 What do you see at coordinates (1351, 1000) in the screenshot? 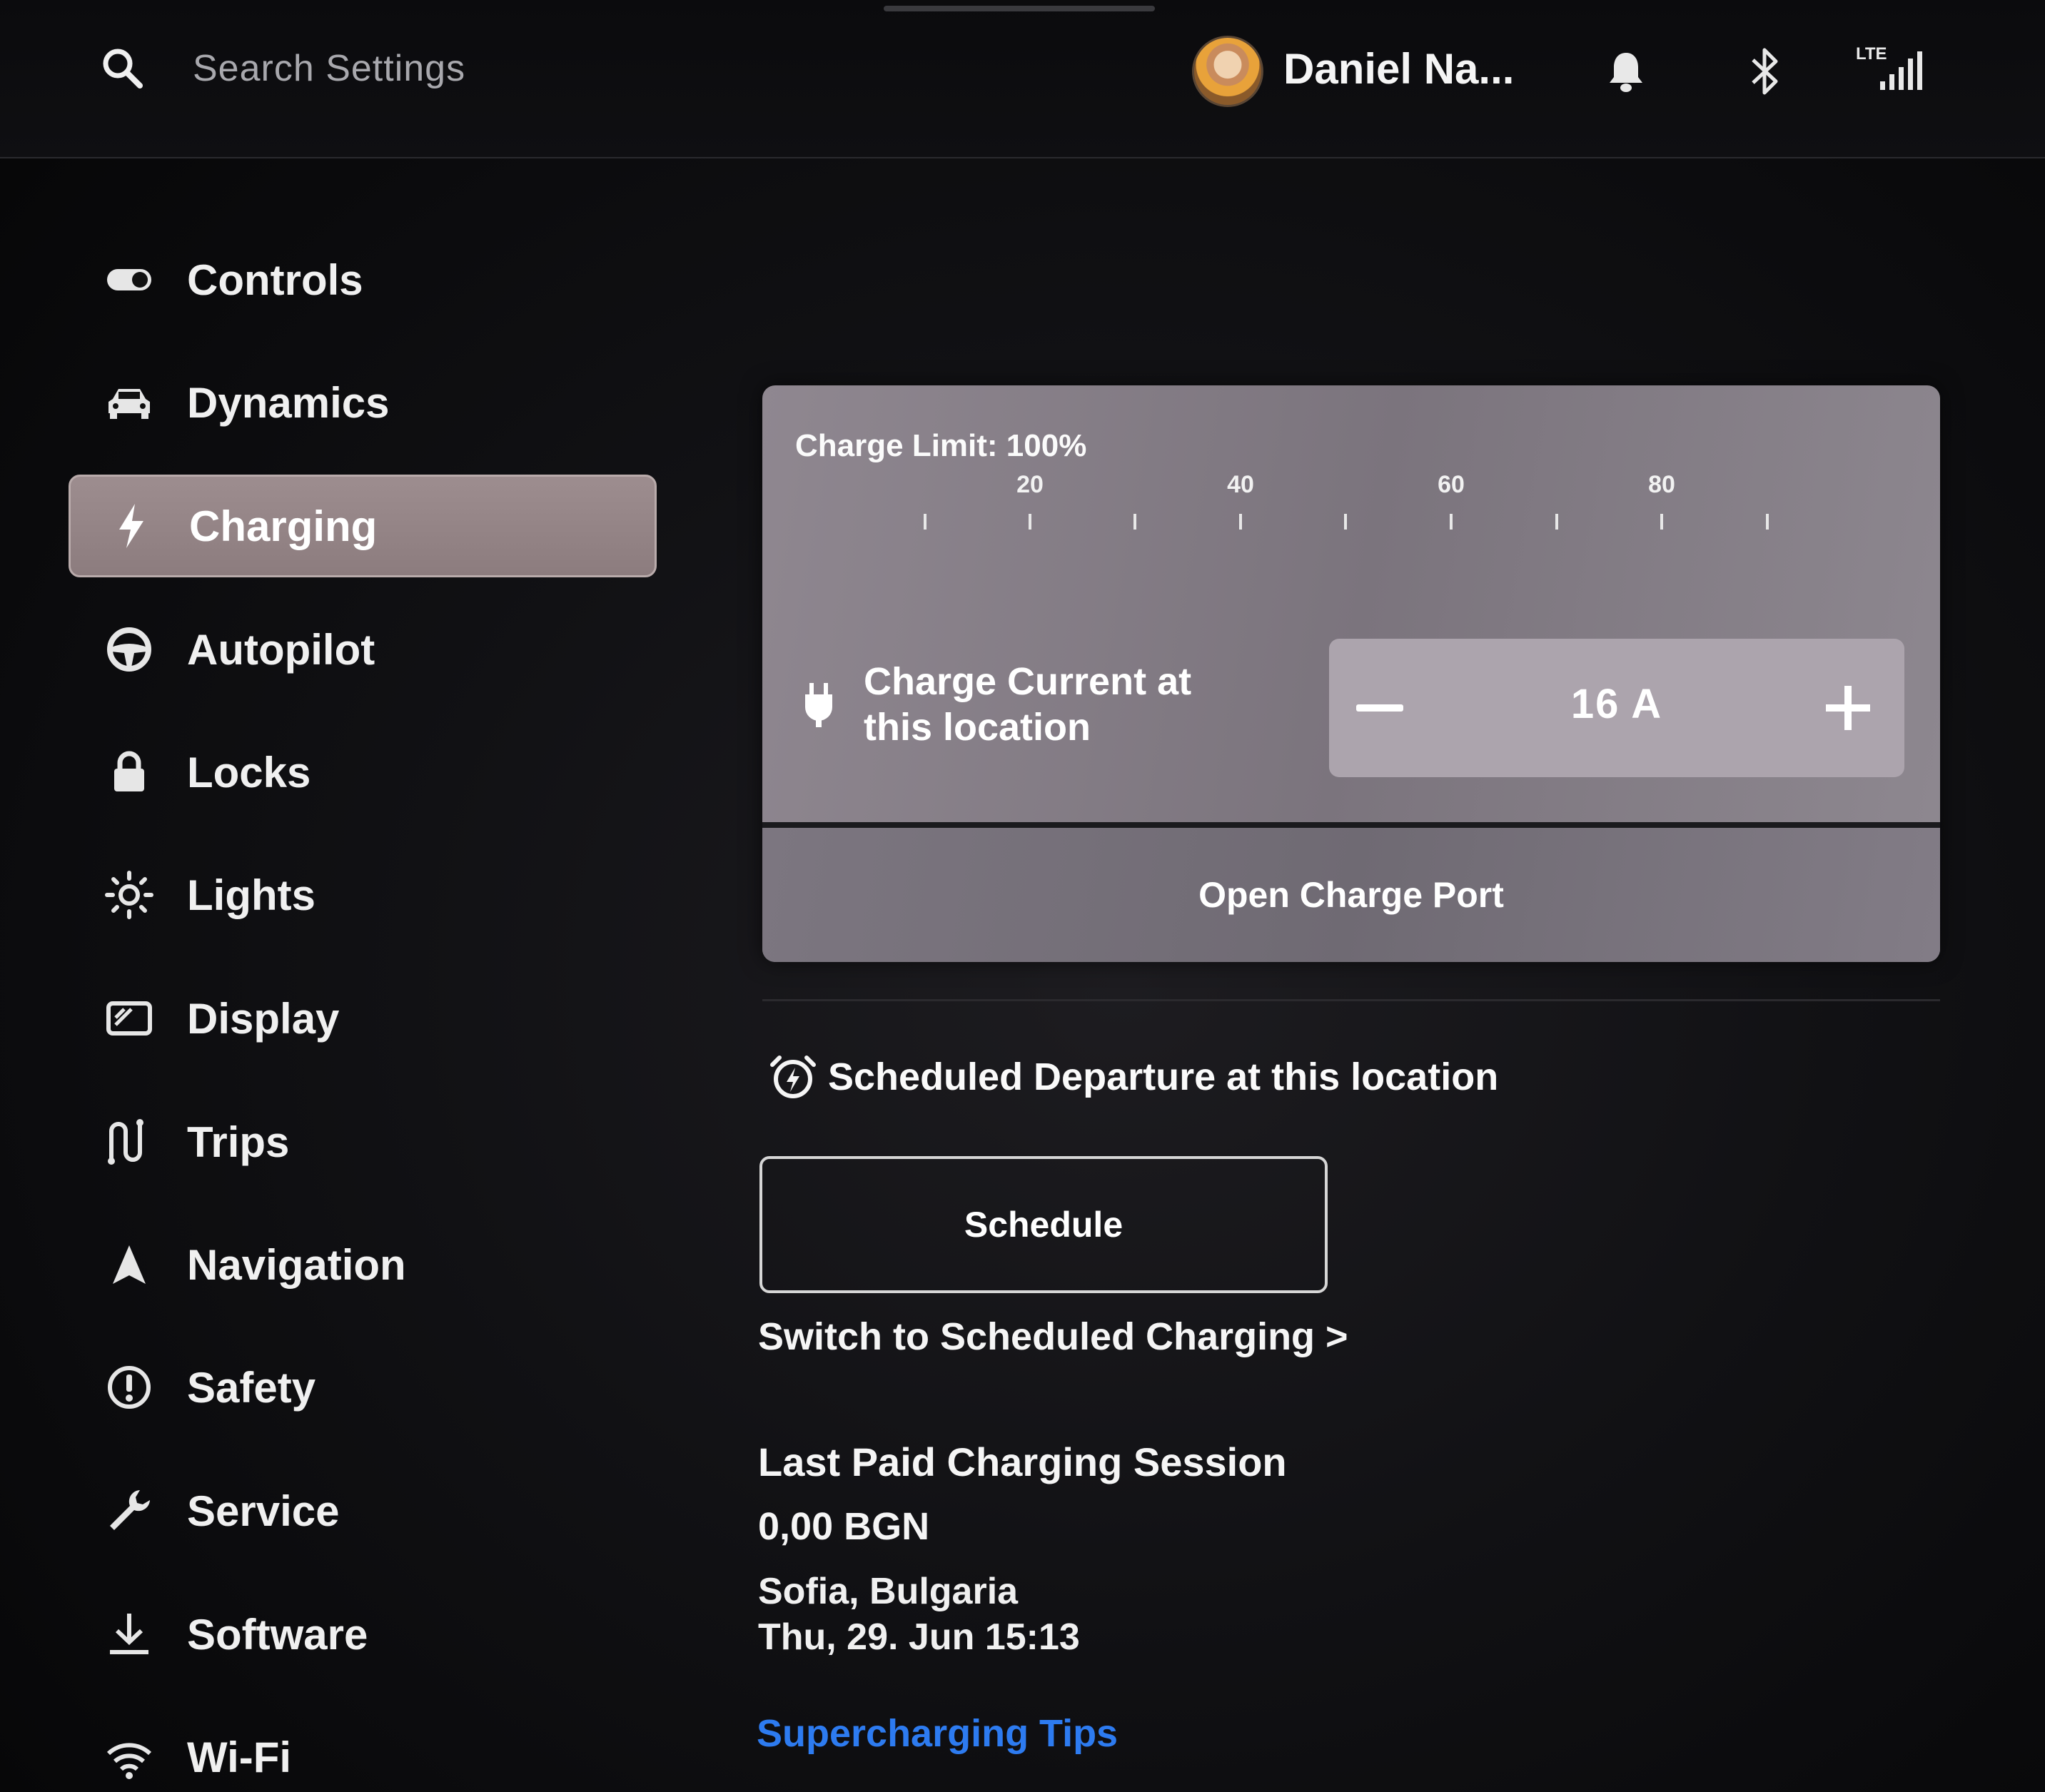
I see `section-divider` at bounding box center [1351, 1000].